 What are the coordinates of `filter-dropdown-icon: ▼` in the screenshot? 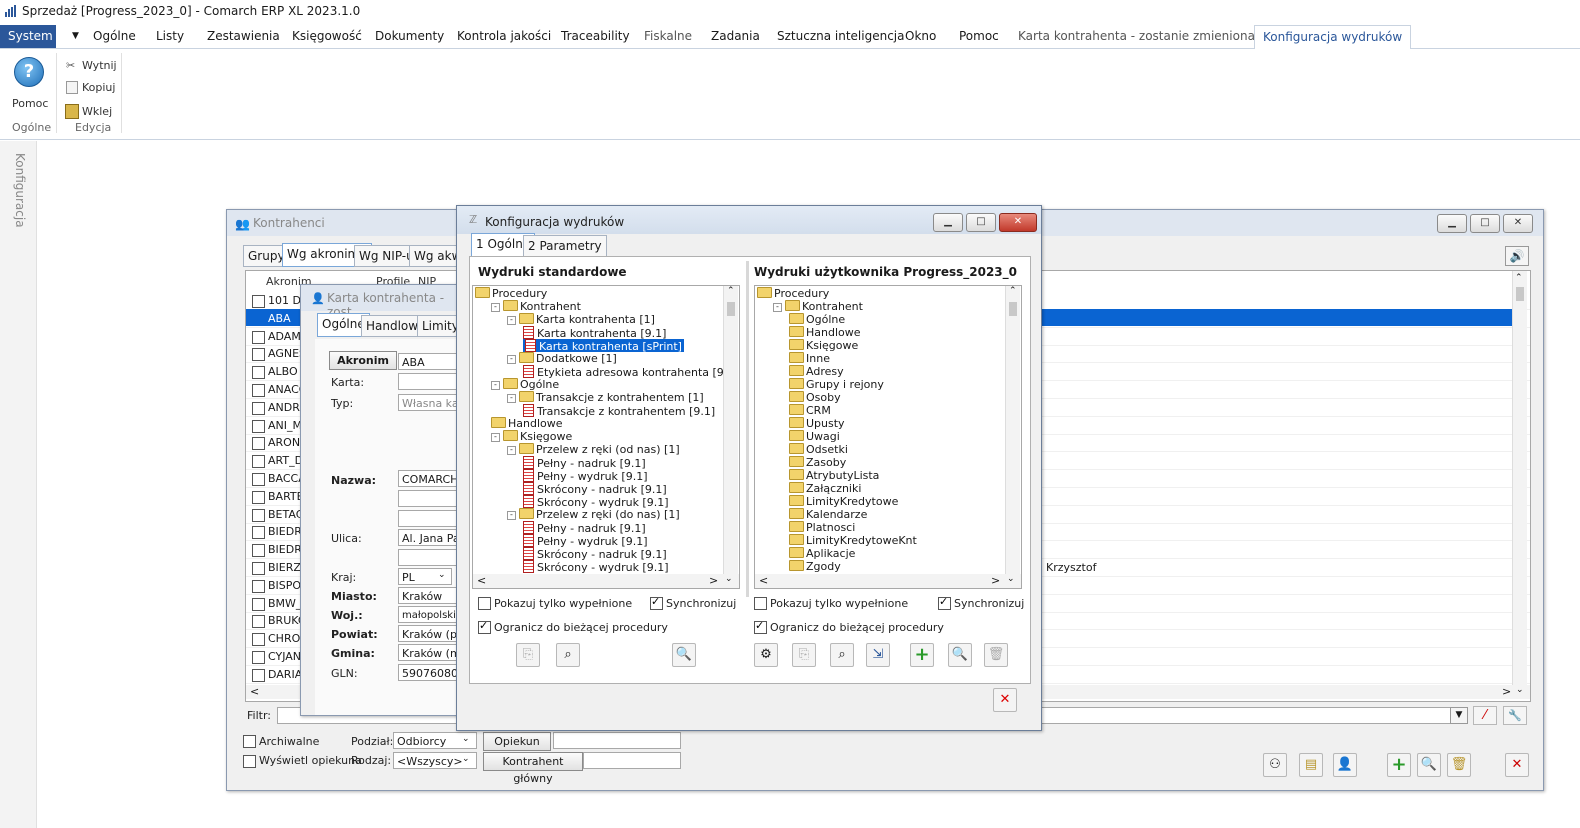 It's located at (1459, 715).